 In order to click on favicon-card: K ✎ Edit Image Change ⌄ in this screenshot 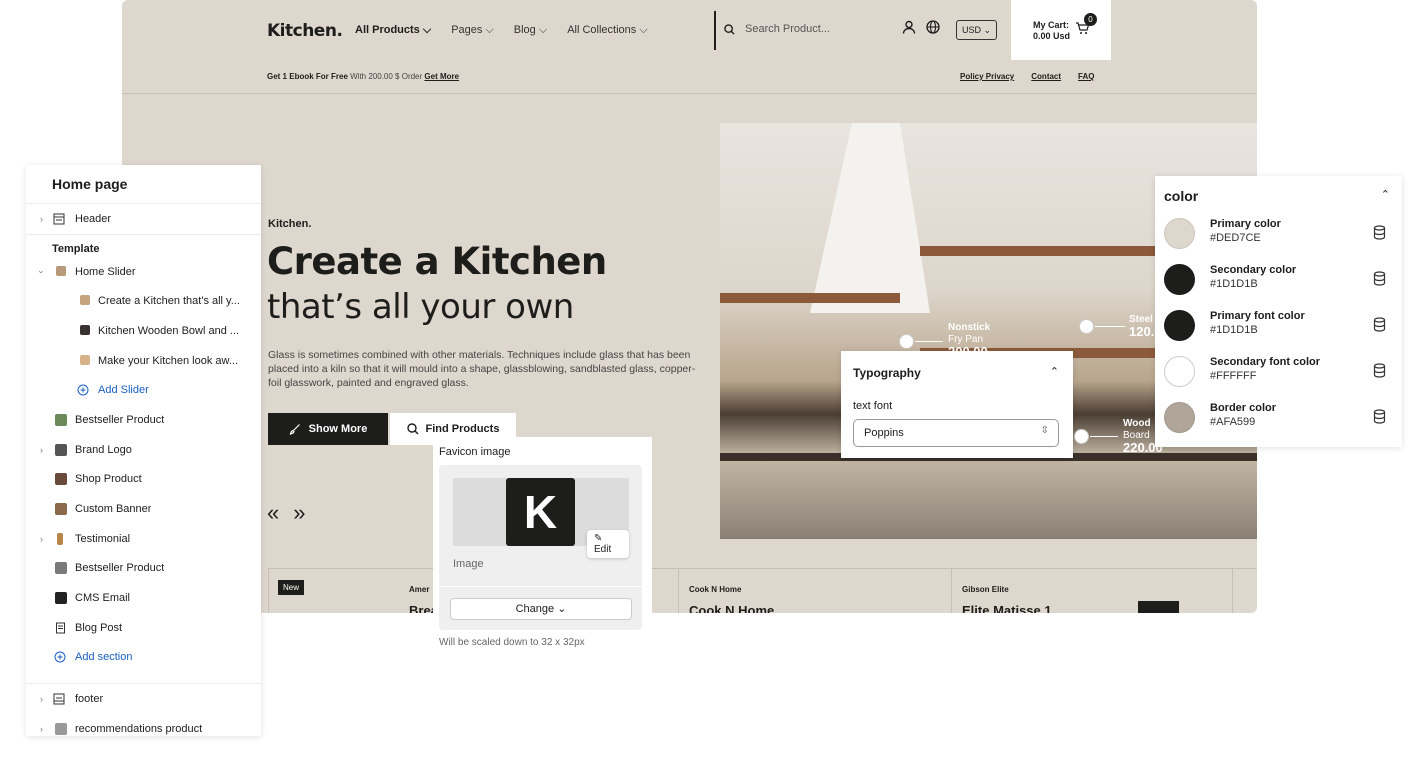, I will do `click(540, 547)`.